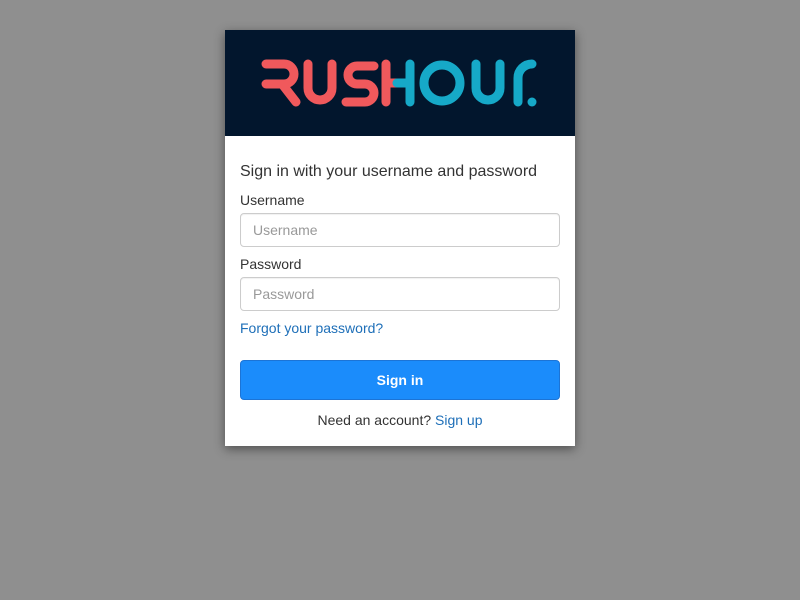 The height and width of the screenshot is (600, 800). I want to click on signup-prompt: Need an account? Sign up, so click(400, 420).